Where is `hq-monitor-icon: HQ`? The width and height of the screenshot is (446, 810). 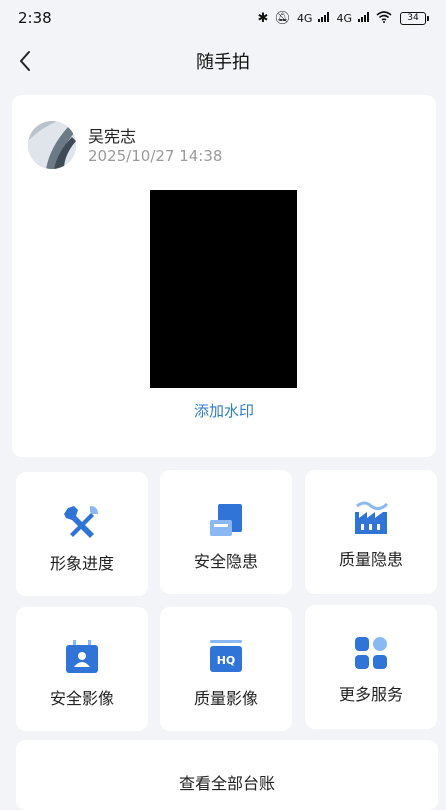
hq-monitor-icon: HQ is located at coordinates (226, 657).